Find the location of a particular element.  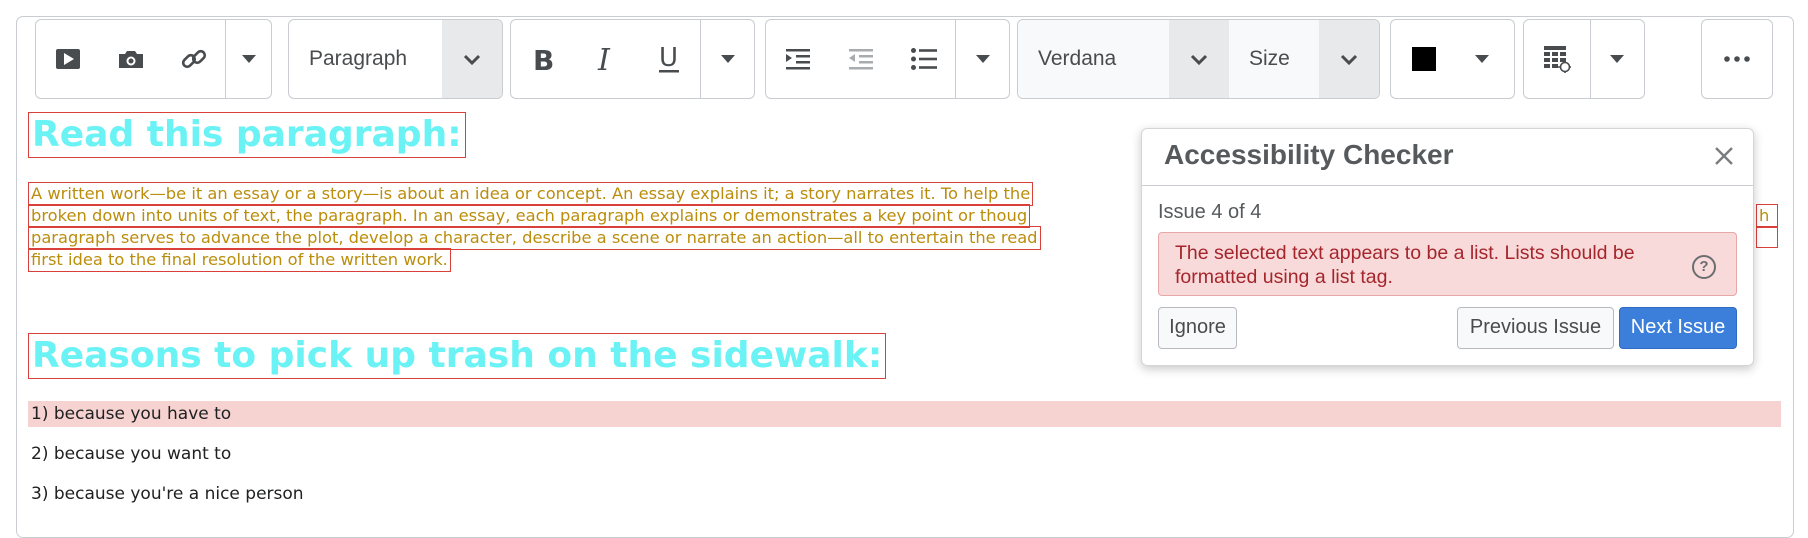

italic-button: I is located at coordinates (605, 59).